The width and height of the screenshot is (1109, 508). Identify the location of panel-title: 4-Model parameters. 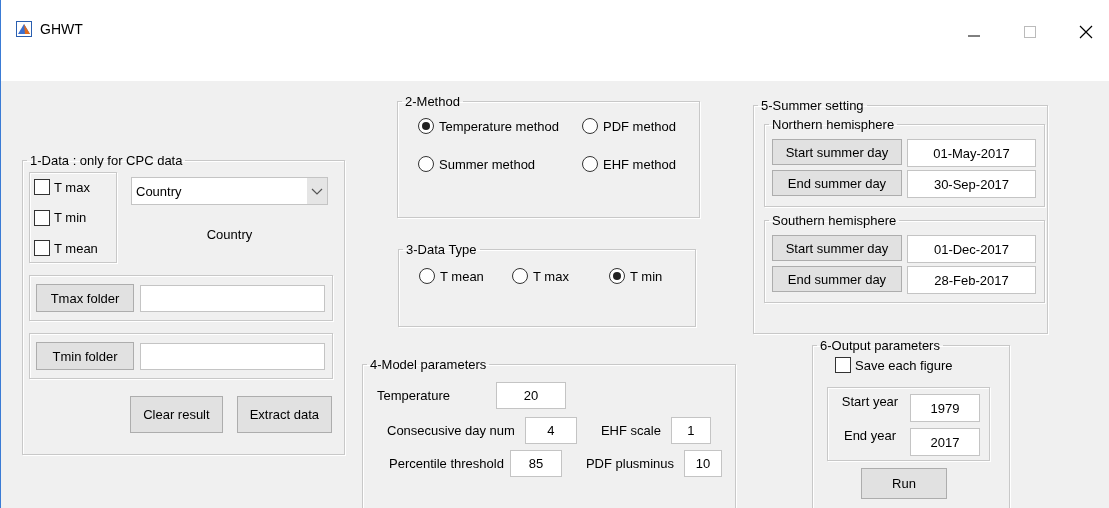
(428, 364).